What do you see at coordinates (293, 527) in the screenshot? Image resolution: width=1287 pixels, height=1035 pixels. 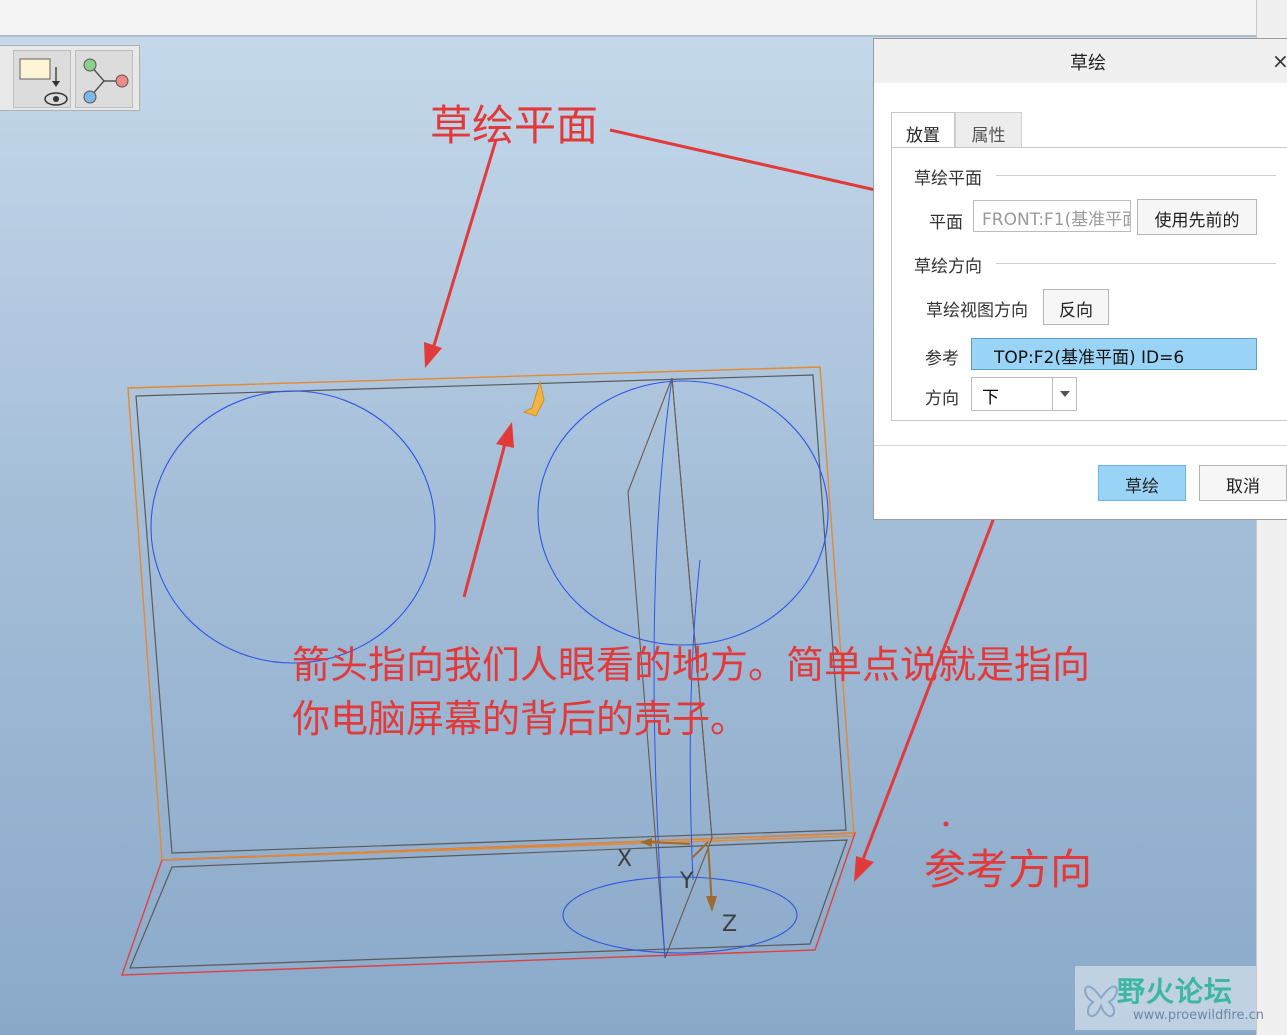 I see `sketch-circle-left` at bounding box center [293, 527].